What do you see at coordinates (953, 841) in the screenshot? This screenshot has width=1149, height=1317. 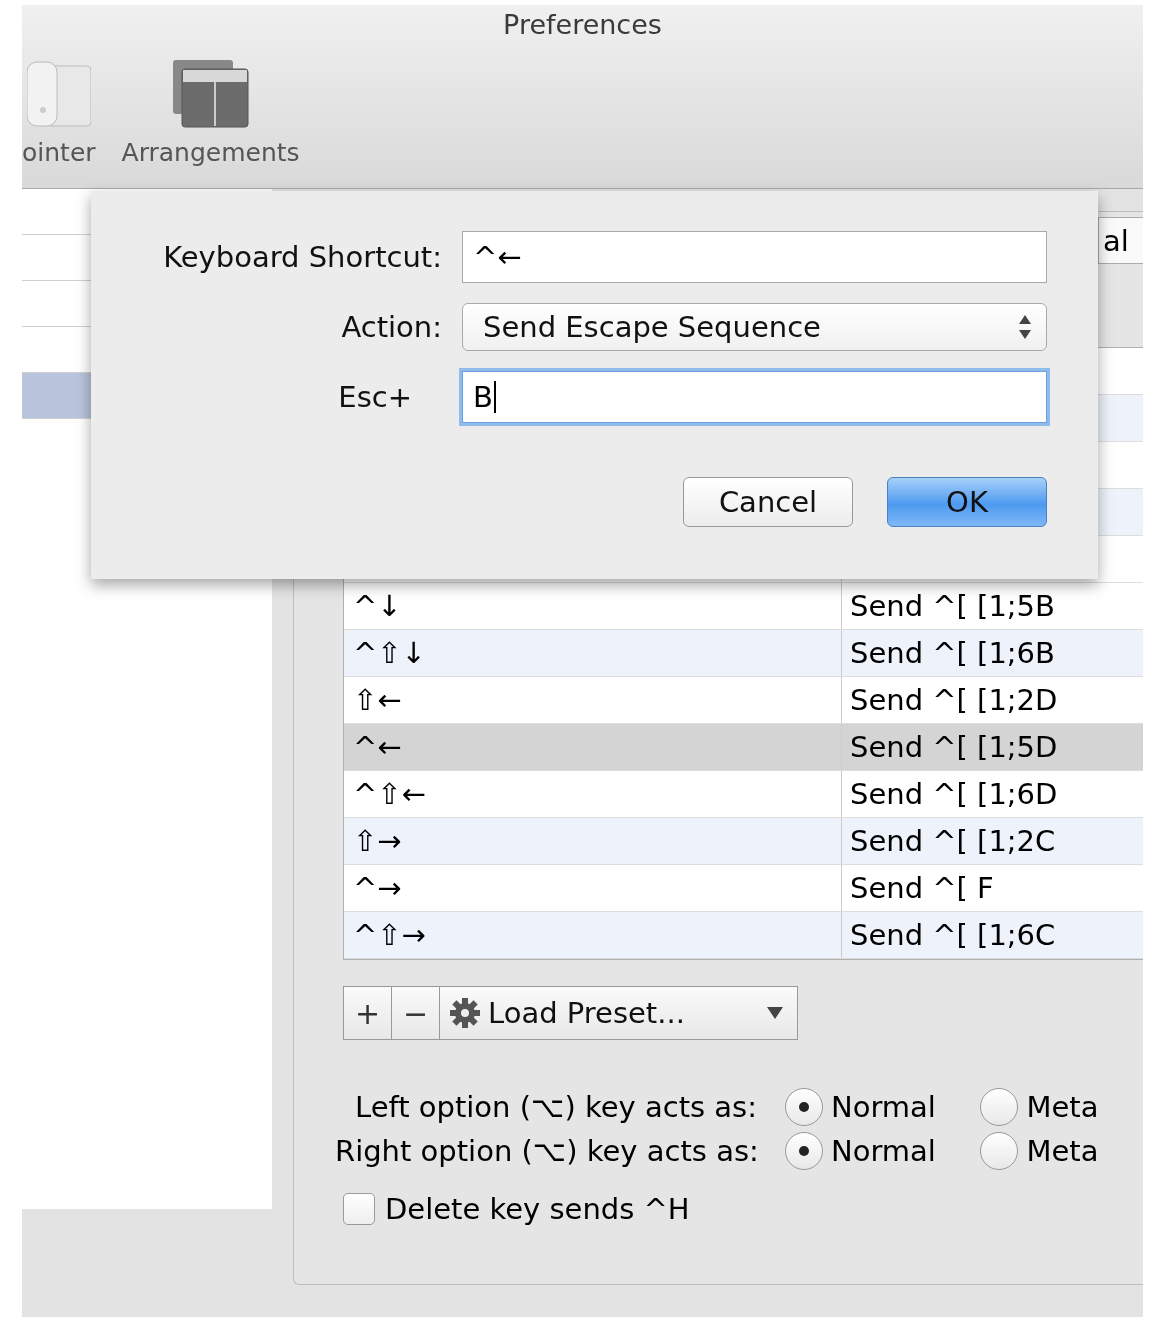 I see `table-cell-text: Send ^[ [1;2C` at bounding box center [953, 841].